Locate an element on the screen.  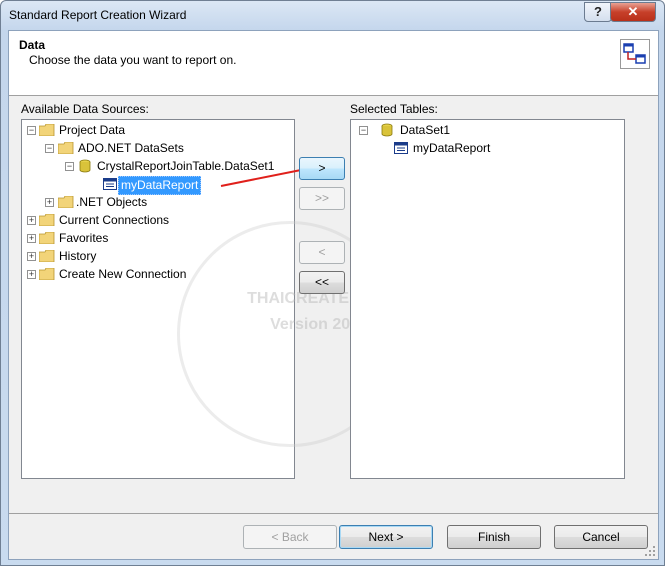
tree-node-current-connections: + Current Connections is located at coordinates (157, 220).